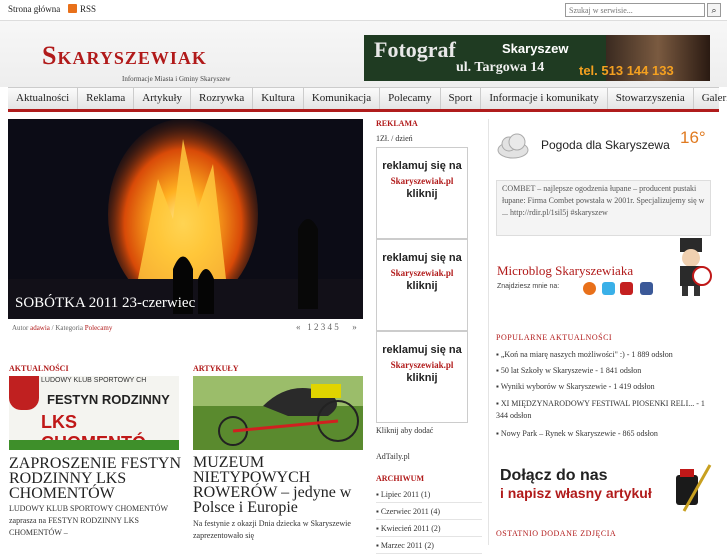  What do you see at coordinates (330, 327) in the screenshot?
I see `pager-4: 4` at bounding box center [330, 327].